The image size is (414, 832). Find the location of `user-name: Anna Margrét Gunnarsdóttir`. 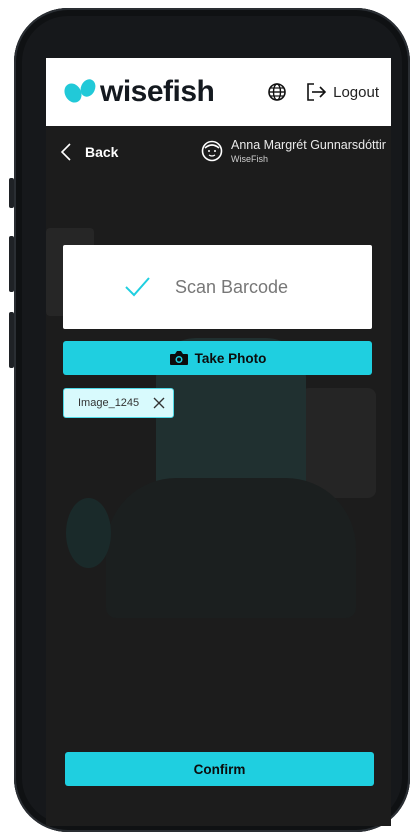

user-name: Anna Margrét Gunnarsdóttir is located at coordinates (308, 145).